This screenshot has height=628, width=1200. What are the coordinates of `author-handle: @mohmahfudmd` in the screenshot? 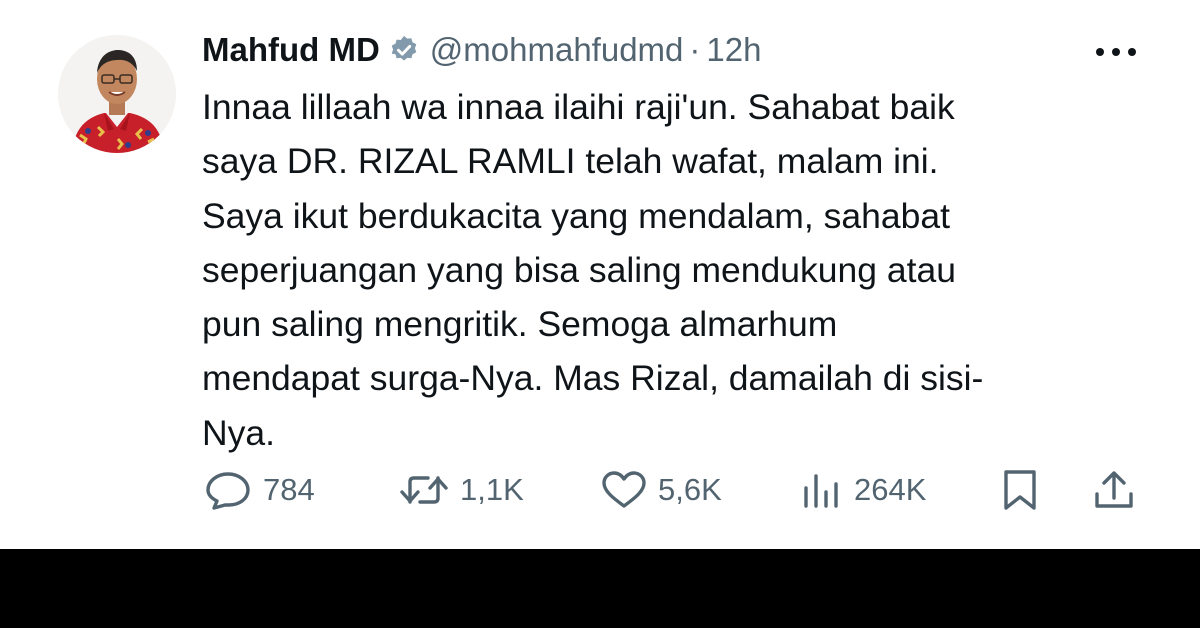 It's located at (557, 50).